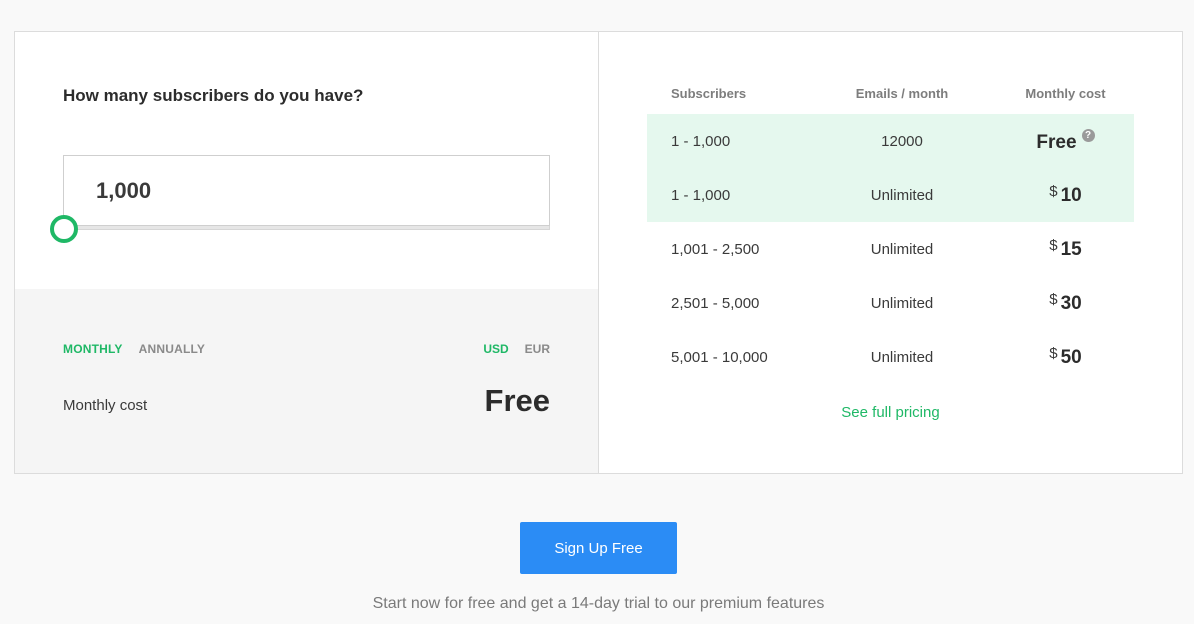 This screenshot has height=624, width=1194. What do you see at coordinates (1071, 249) in the screenshot?
I see `row-amount: 15` at bounding box center [1071, 249].